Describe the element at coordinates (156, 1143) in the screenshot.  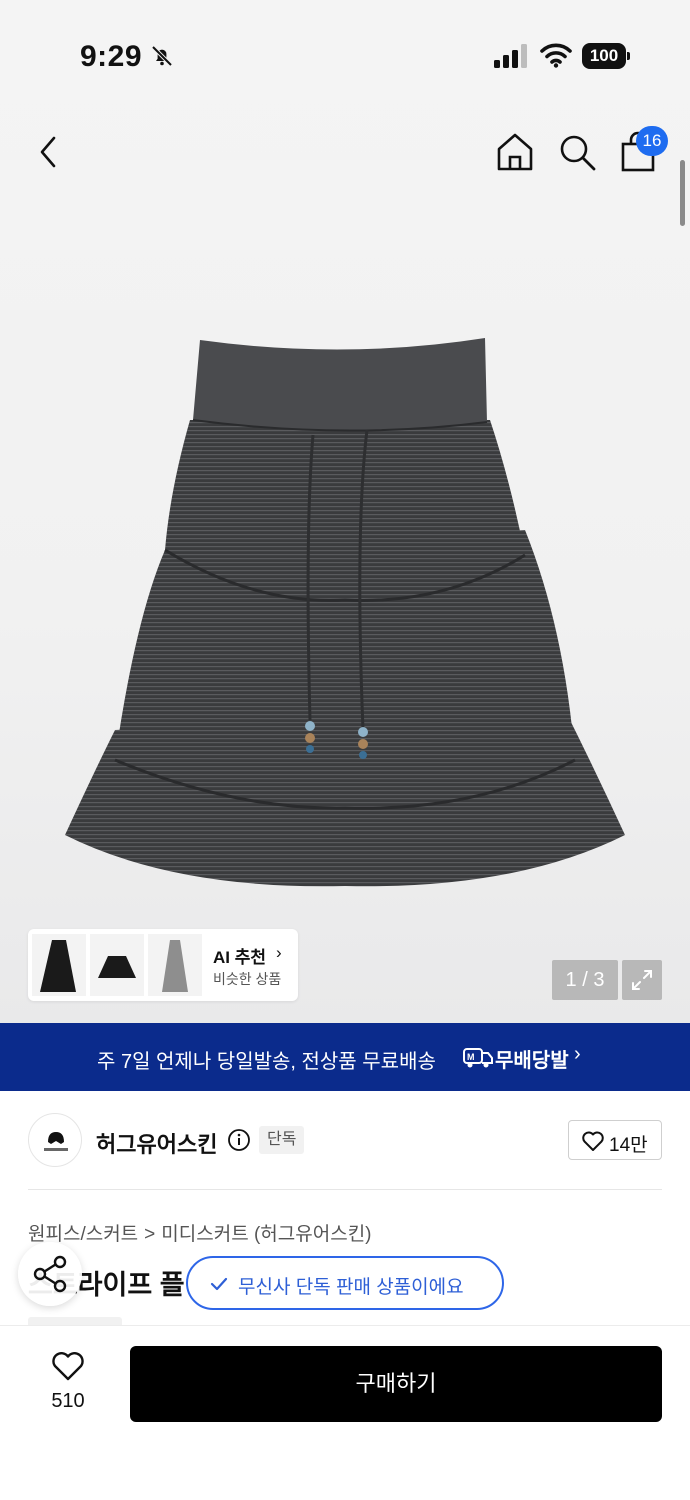
I see `brand-name: 허그유어스킨` at that location.